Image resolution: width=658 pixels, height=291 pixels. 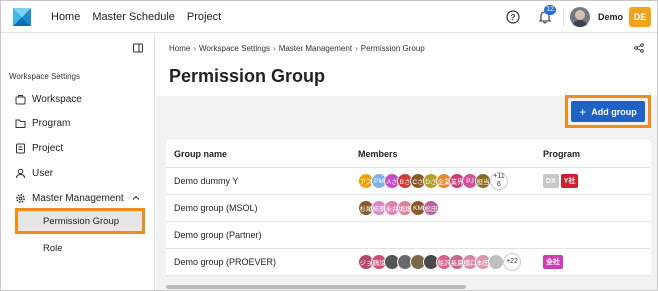 What do you see at coordinates (450, 262) in the screenshot?
I see `members-cell: ジョ 鶴諒 船沢 長夏 橋口 本田 +22` at bounding box center [450, 262].